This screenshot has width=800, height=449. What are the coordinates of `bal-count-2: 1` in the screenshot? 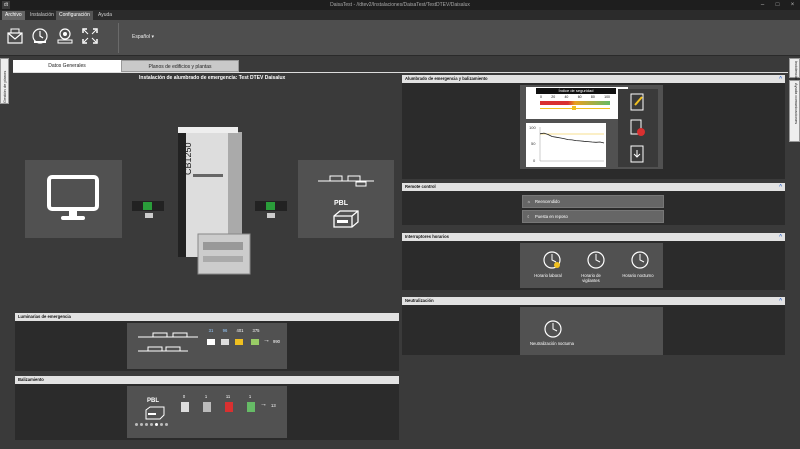 It's located at (206, 396).